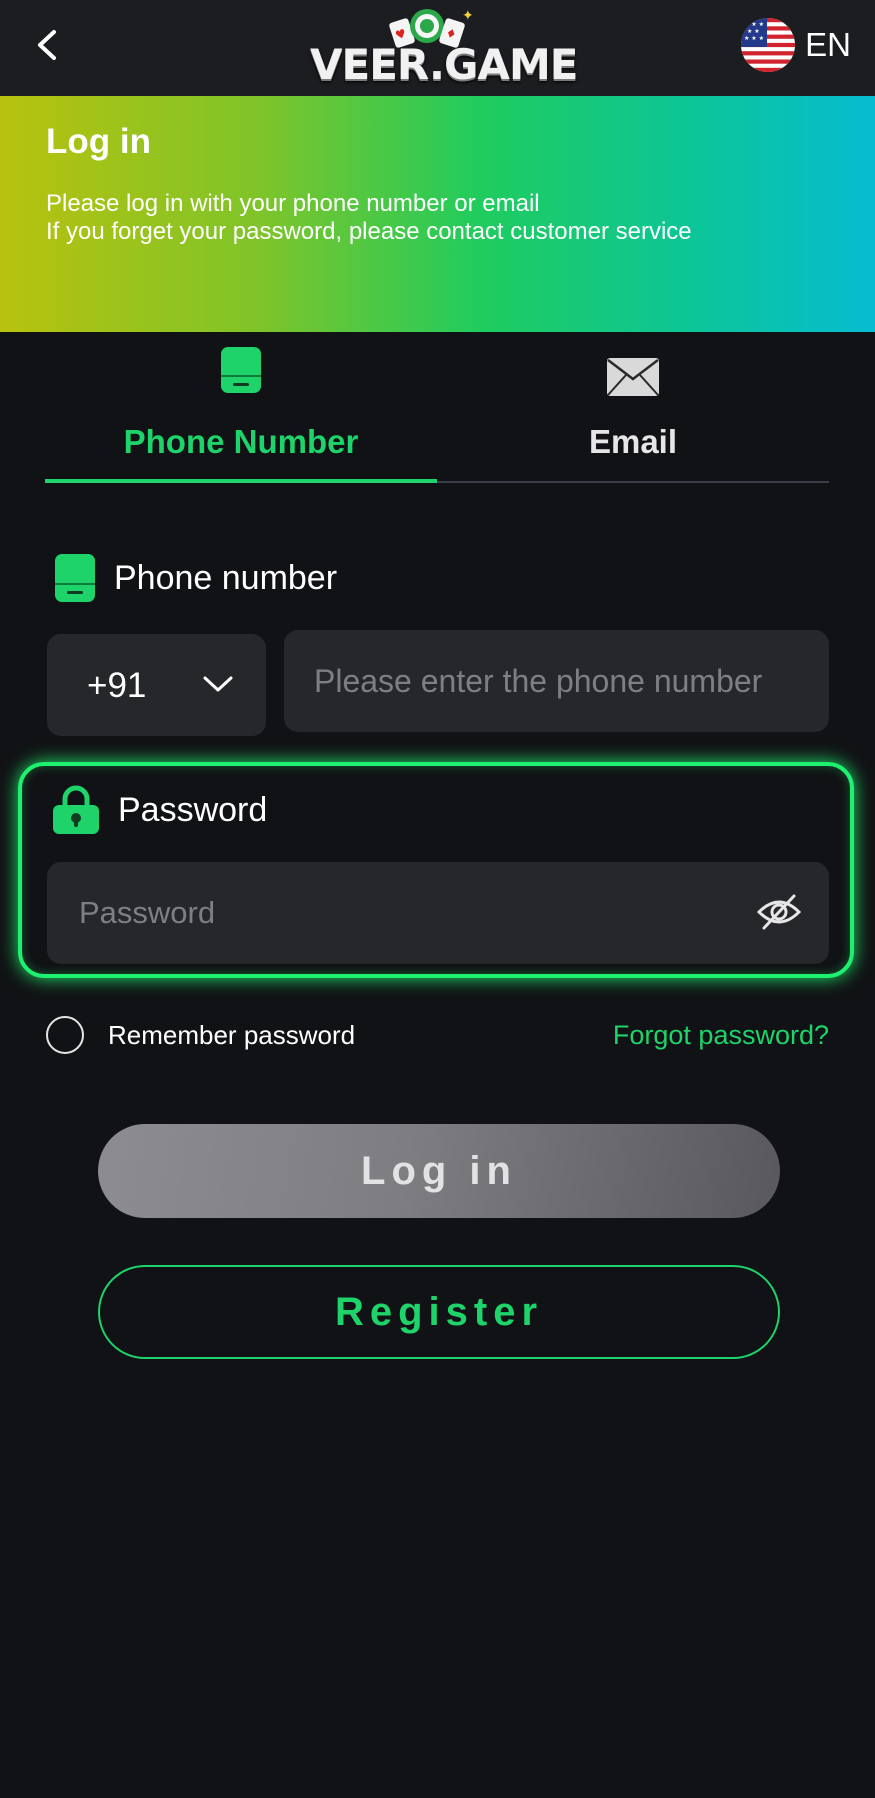 This screenshot has height=1798, width=875. Describe the element at coordinates (438, 913) in the screenshot. I see `password-input` at that location.